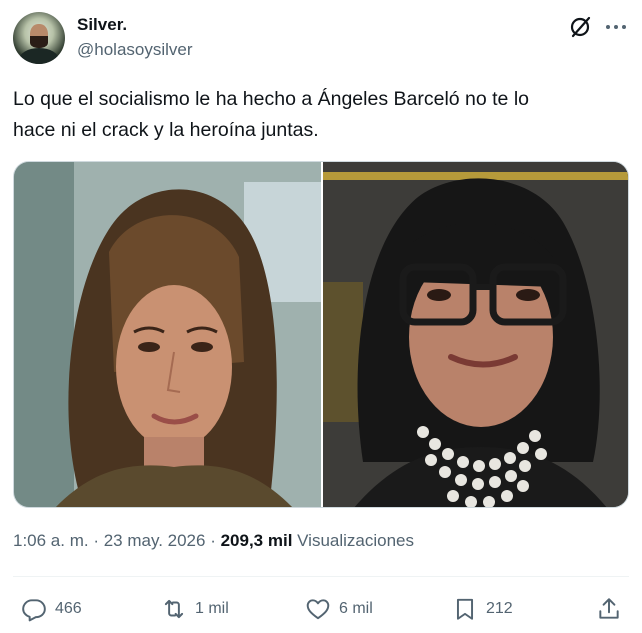 The width and height of the screenshot is (642, 633). What do you see at coordinates (465, 609) in the screenshot?
I see `bookmark-icon` at bounding box center [465, 609].